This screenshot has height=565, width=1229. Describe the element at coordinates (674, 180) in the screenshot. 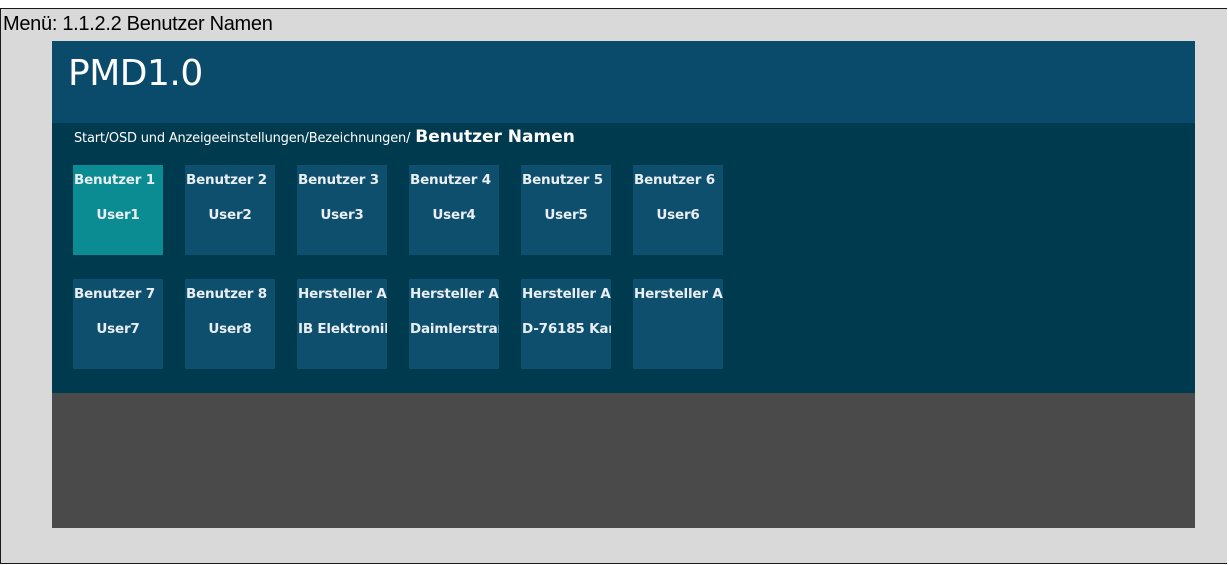

I see `tile-label: Benutzer 6` at that location.